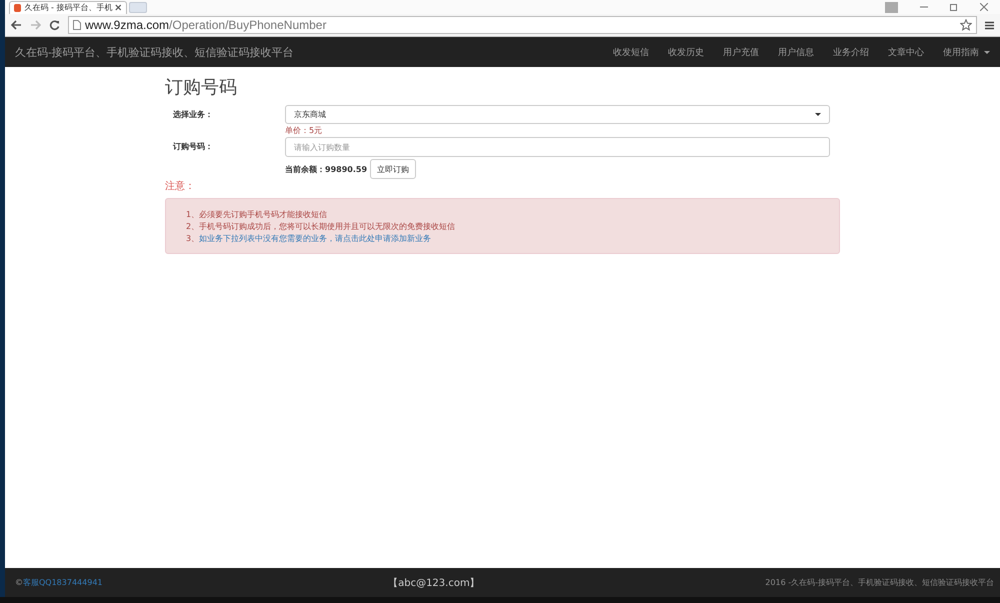  Describe the element at coordinates (257, 215) in the screenshot. I see `notice-item: 1、必须要先订购手机号码才能接收短信` at that location.